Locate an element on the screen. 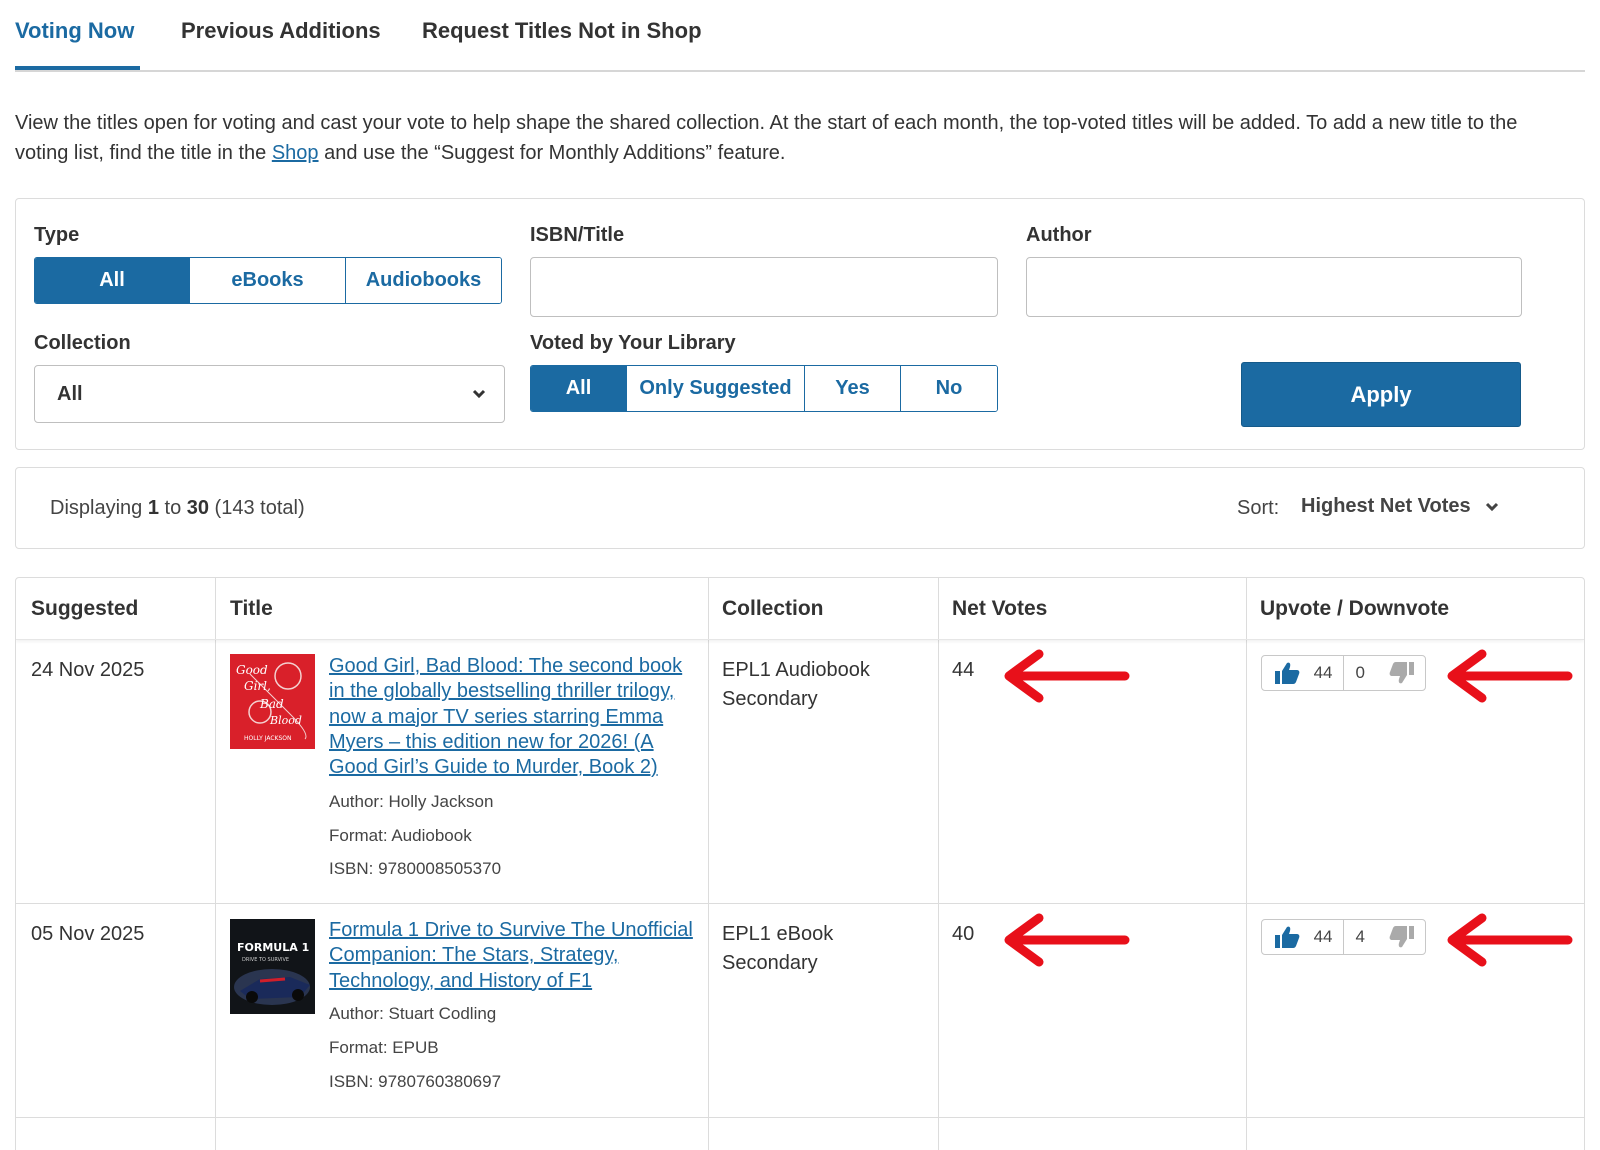  type-toggle: All eBooks Audiobooks is located at coordinates (268, 280).